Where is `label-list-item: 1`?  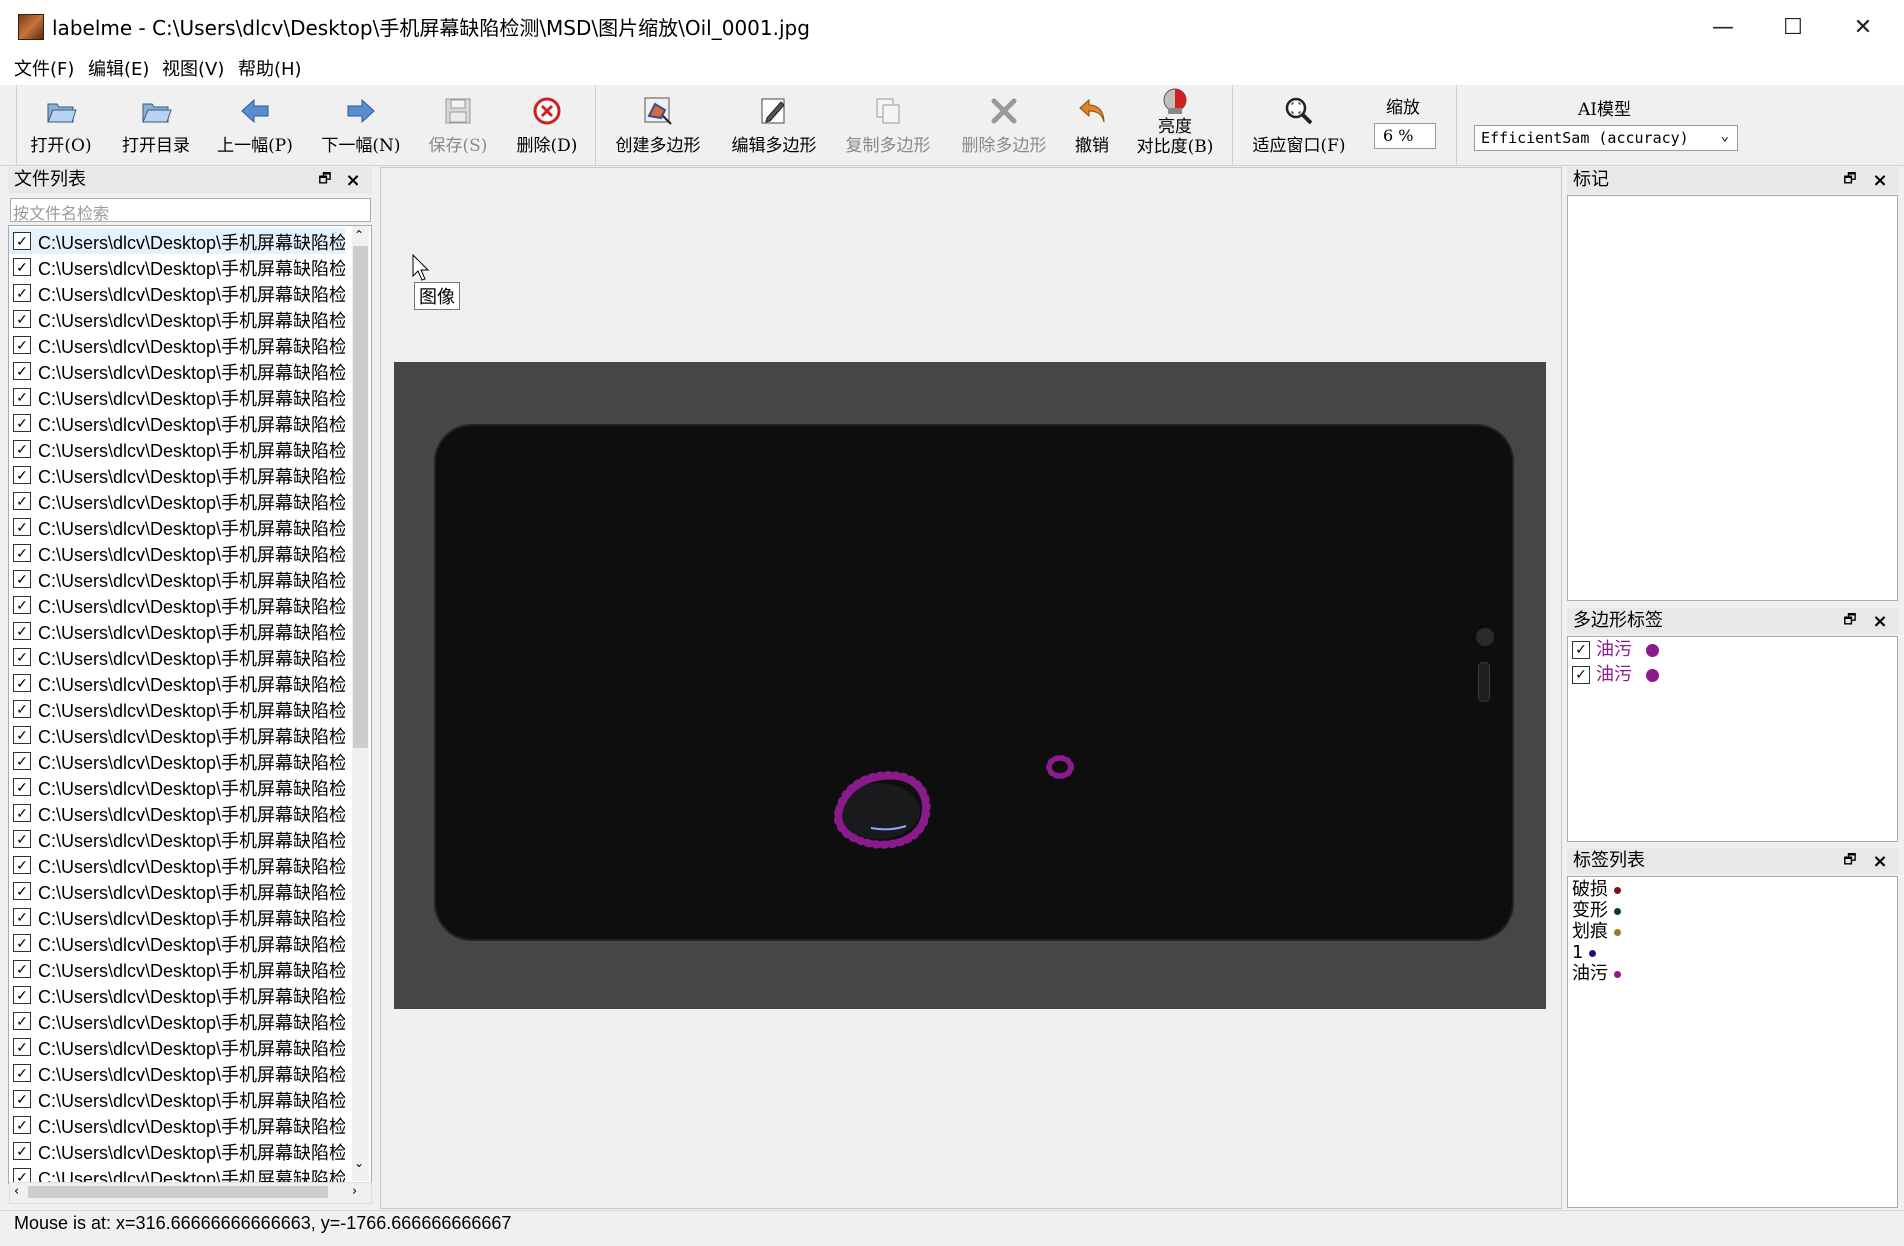
label-list-item: 1 is located at coordinates (1584, 952).